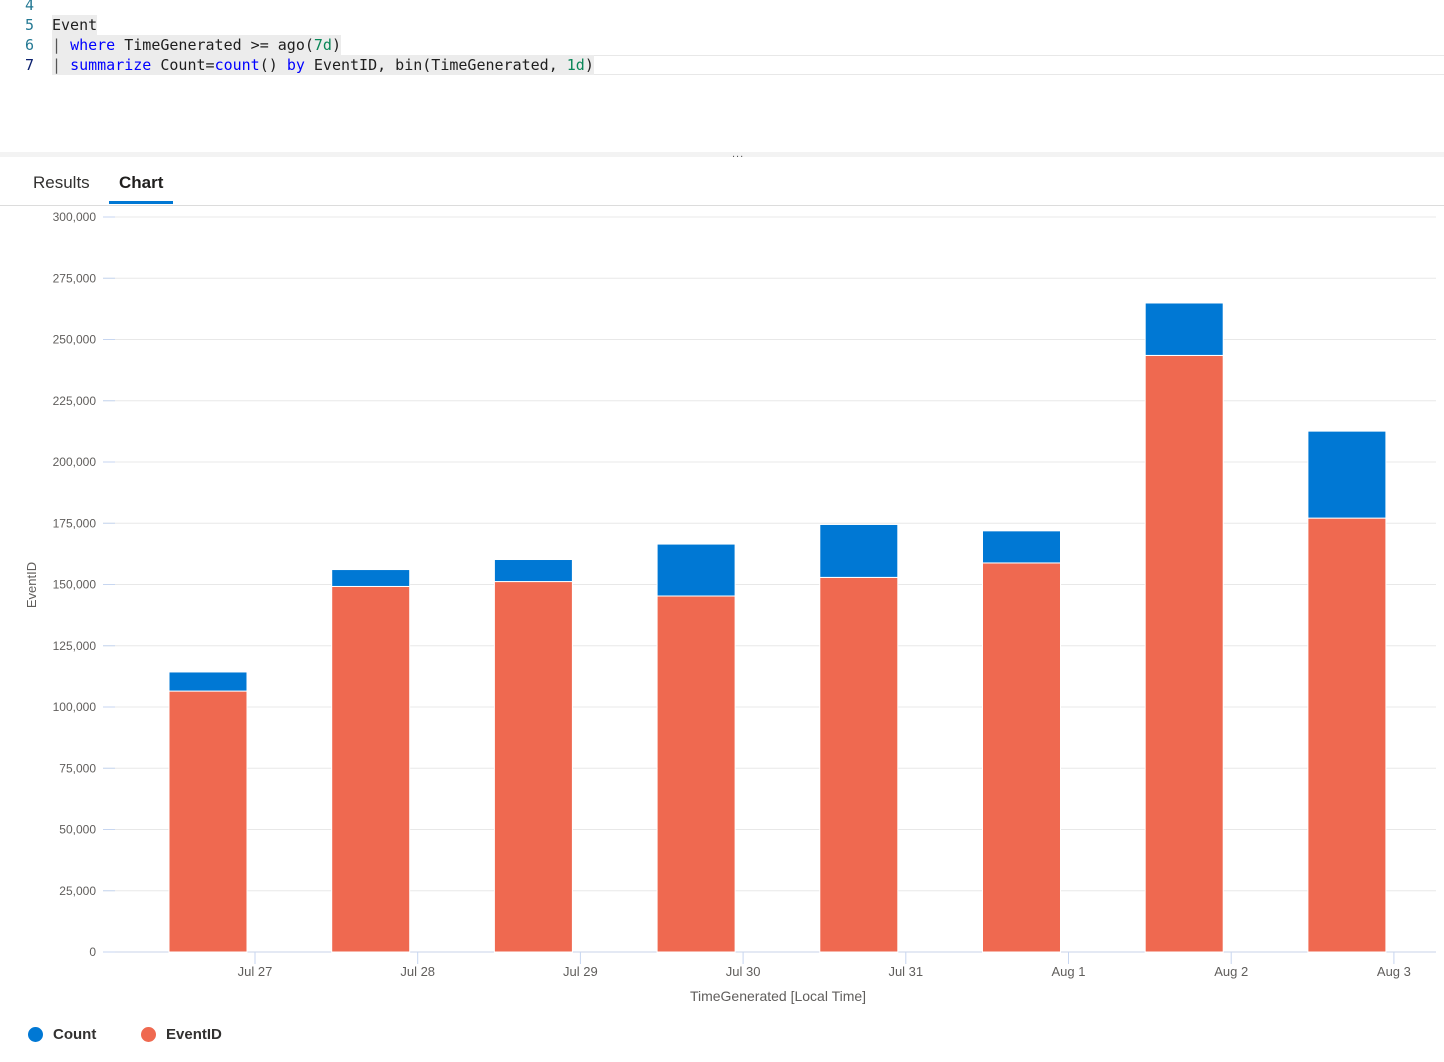 This screenshot has height=1062, width=1444. Describe the element at coordinates (722, 185) in the screenshot. I see `result-tabs: Results Chart` at that location.